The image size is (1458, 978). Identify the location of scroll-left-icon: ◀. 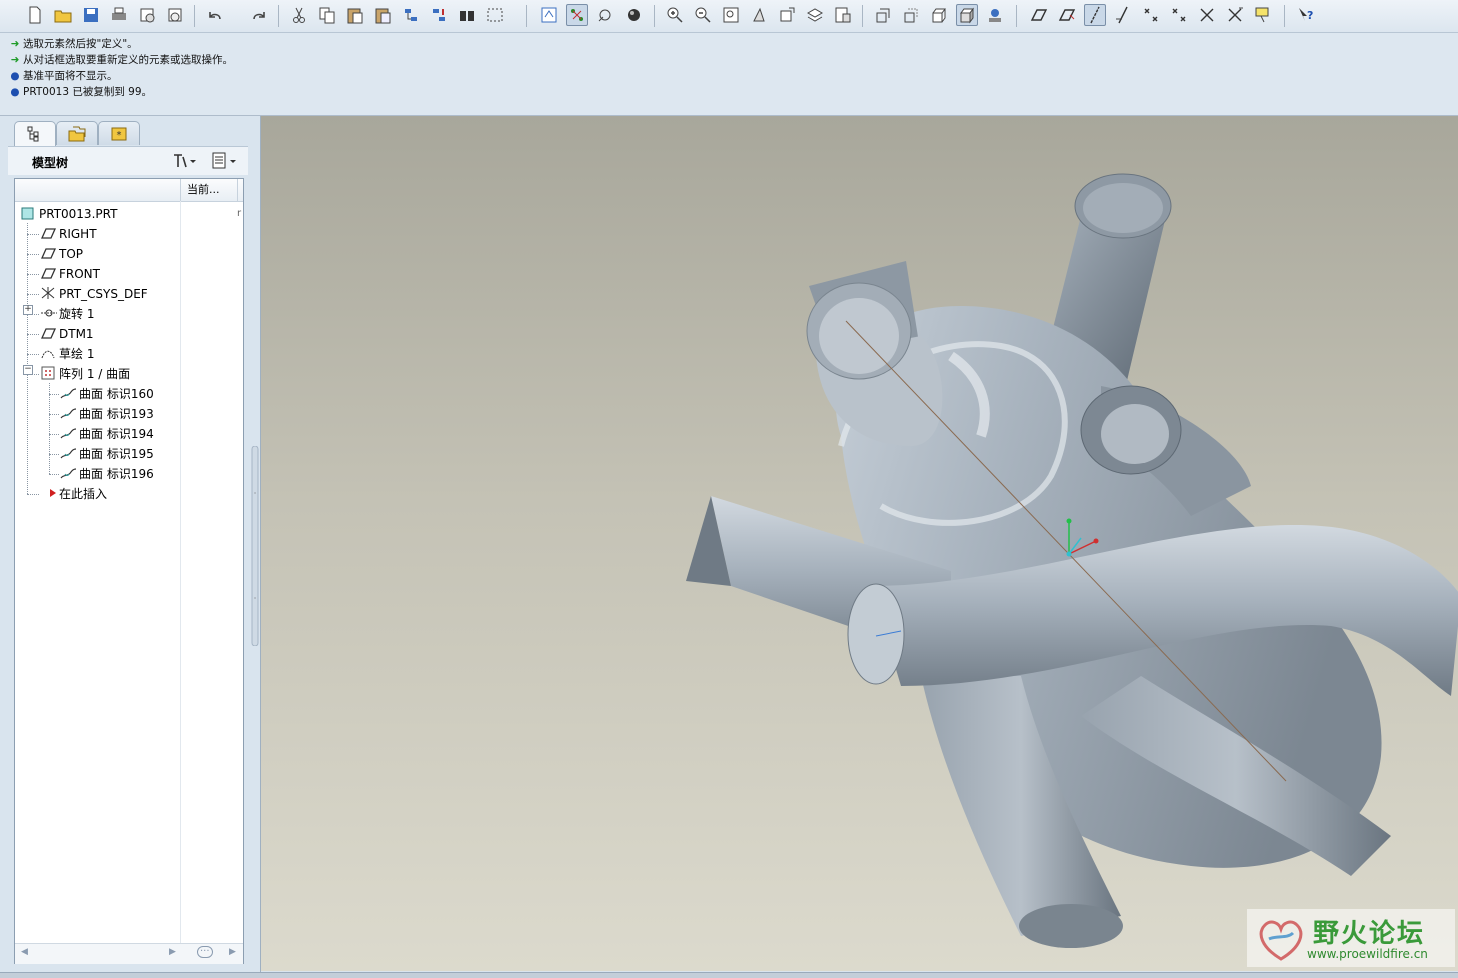
(24, 952).